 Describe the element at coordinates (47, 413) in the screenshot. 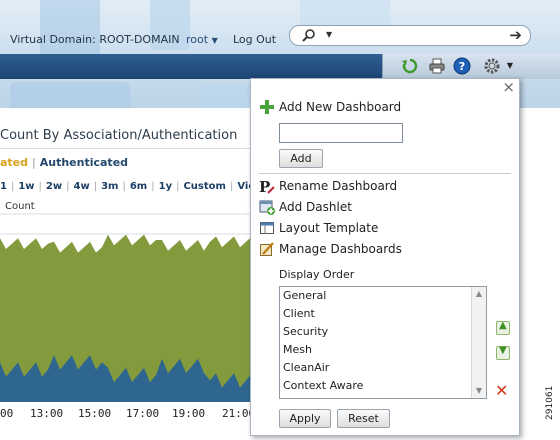

I see `x-tick-label: 13:00` at that location.